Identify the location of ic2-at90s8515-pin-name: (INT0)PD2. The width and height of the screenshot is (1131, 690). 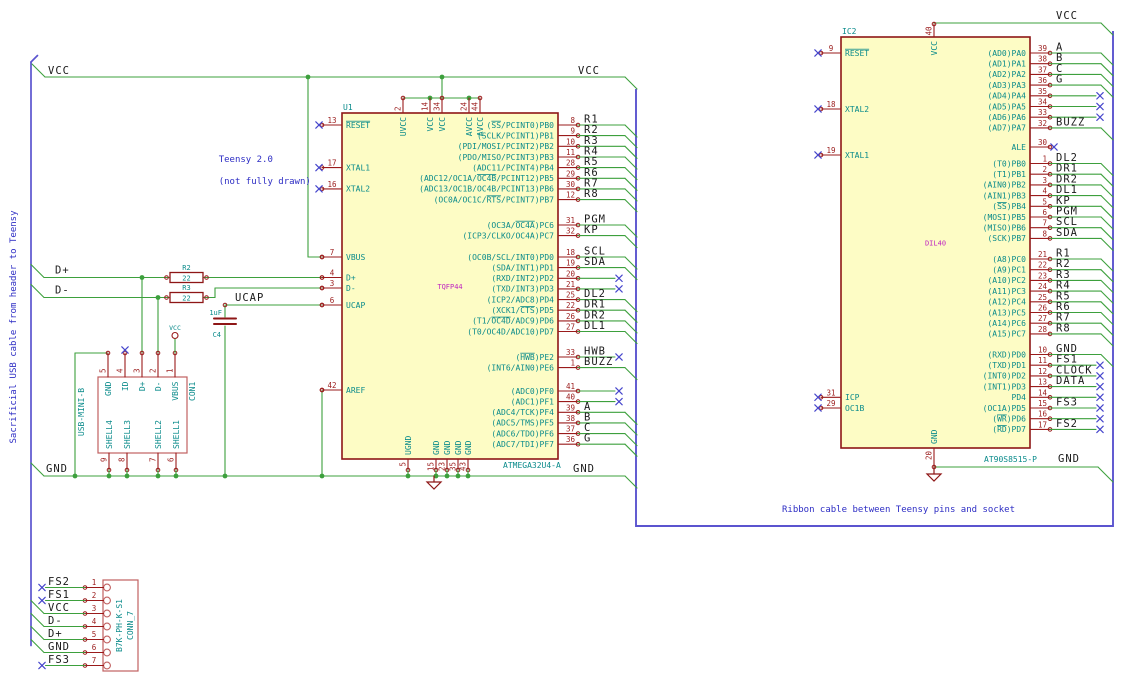
(1005, 376).